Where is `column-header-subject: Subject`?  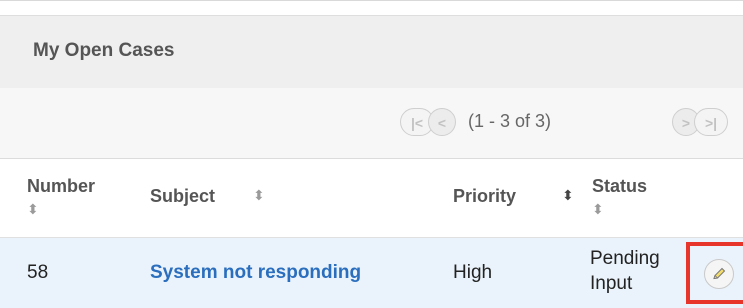
column-header-subject: Subject is located at coordinates (182, 196).